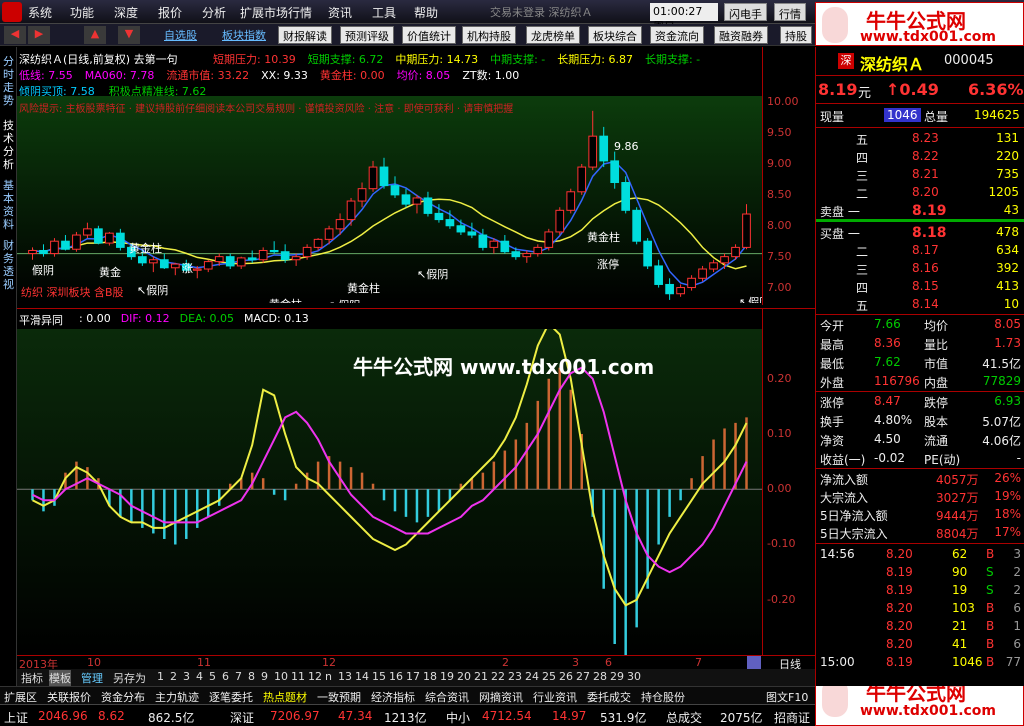 This screenshot has width=1024, height=726. I want to click on menu-item: 系统, so click(40, 12).